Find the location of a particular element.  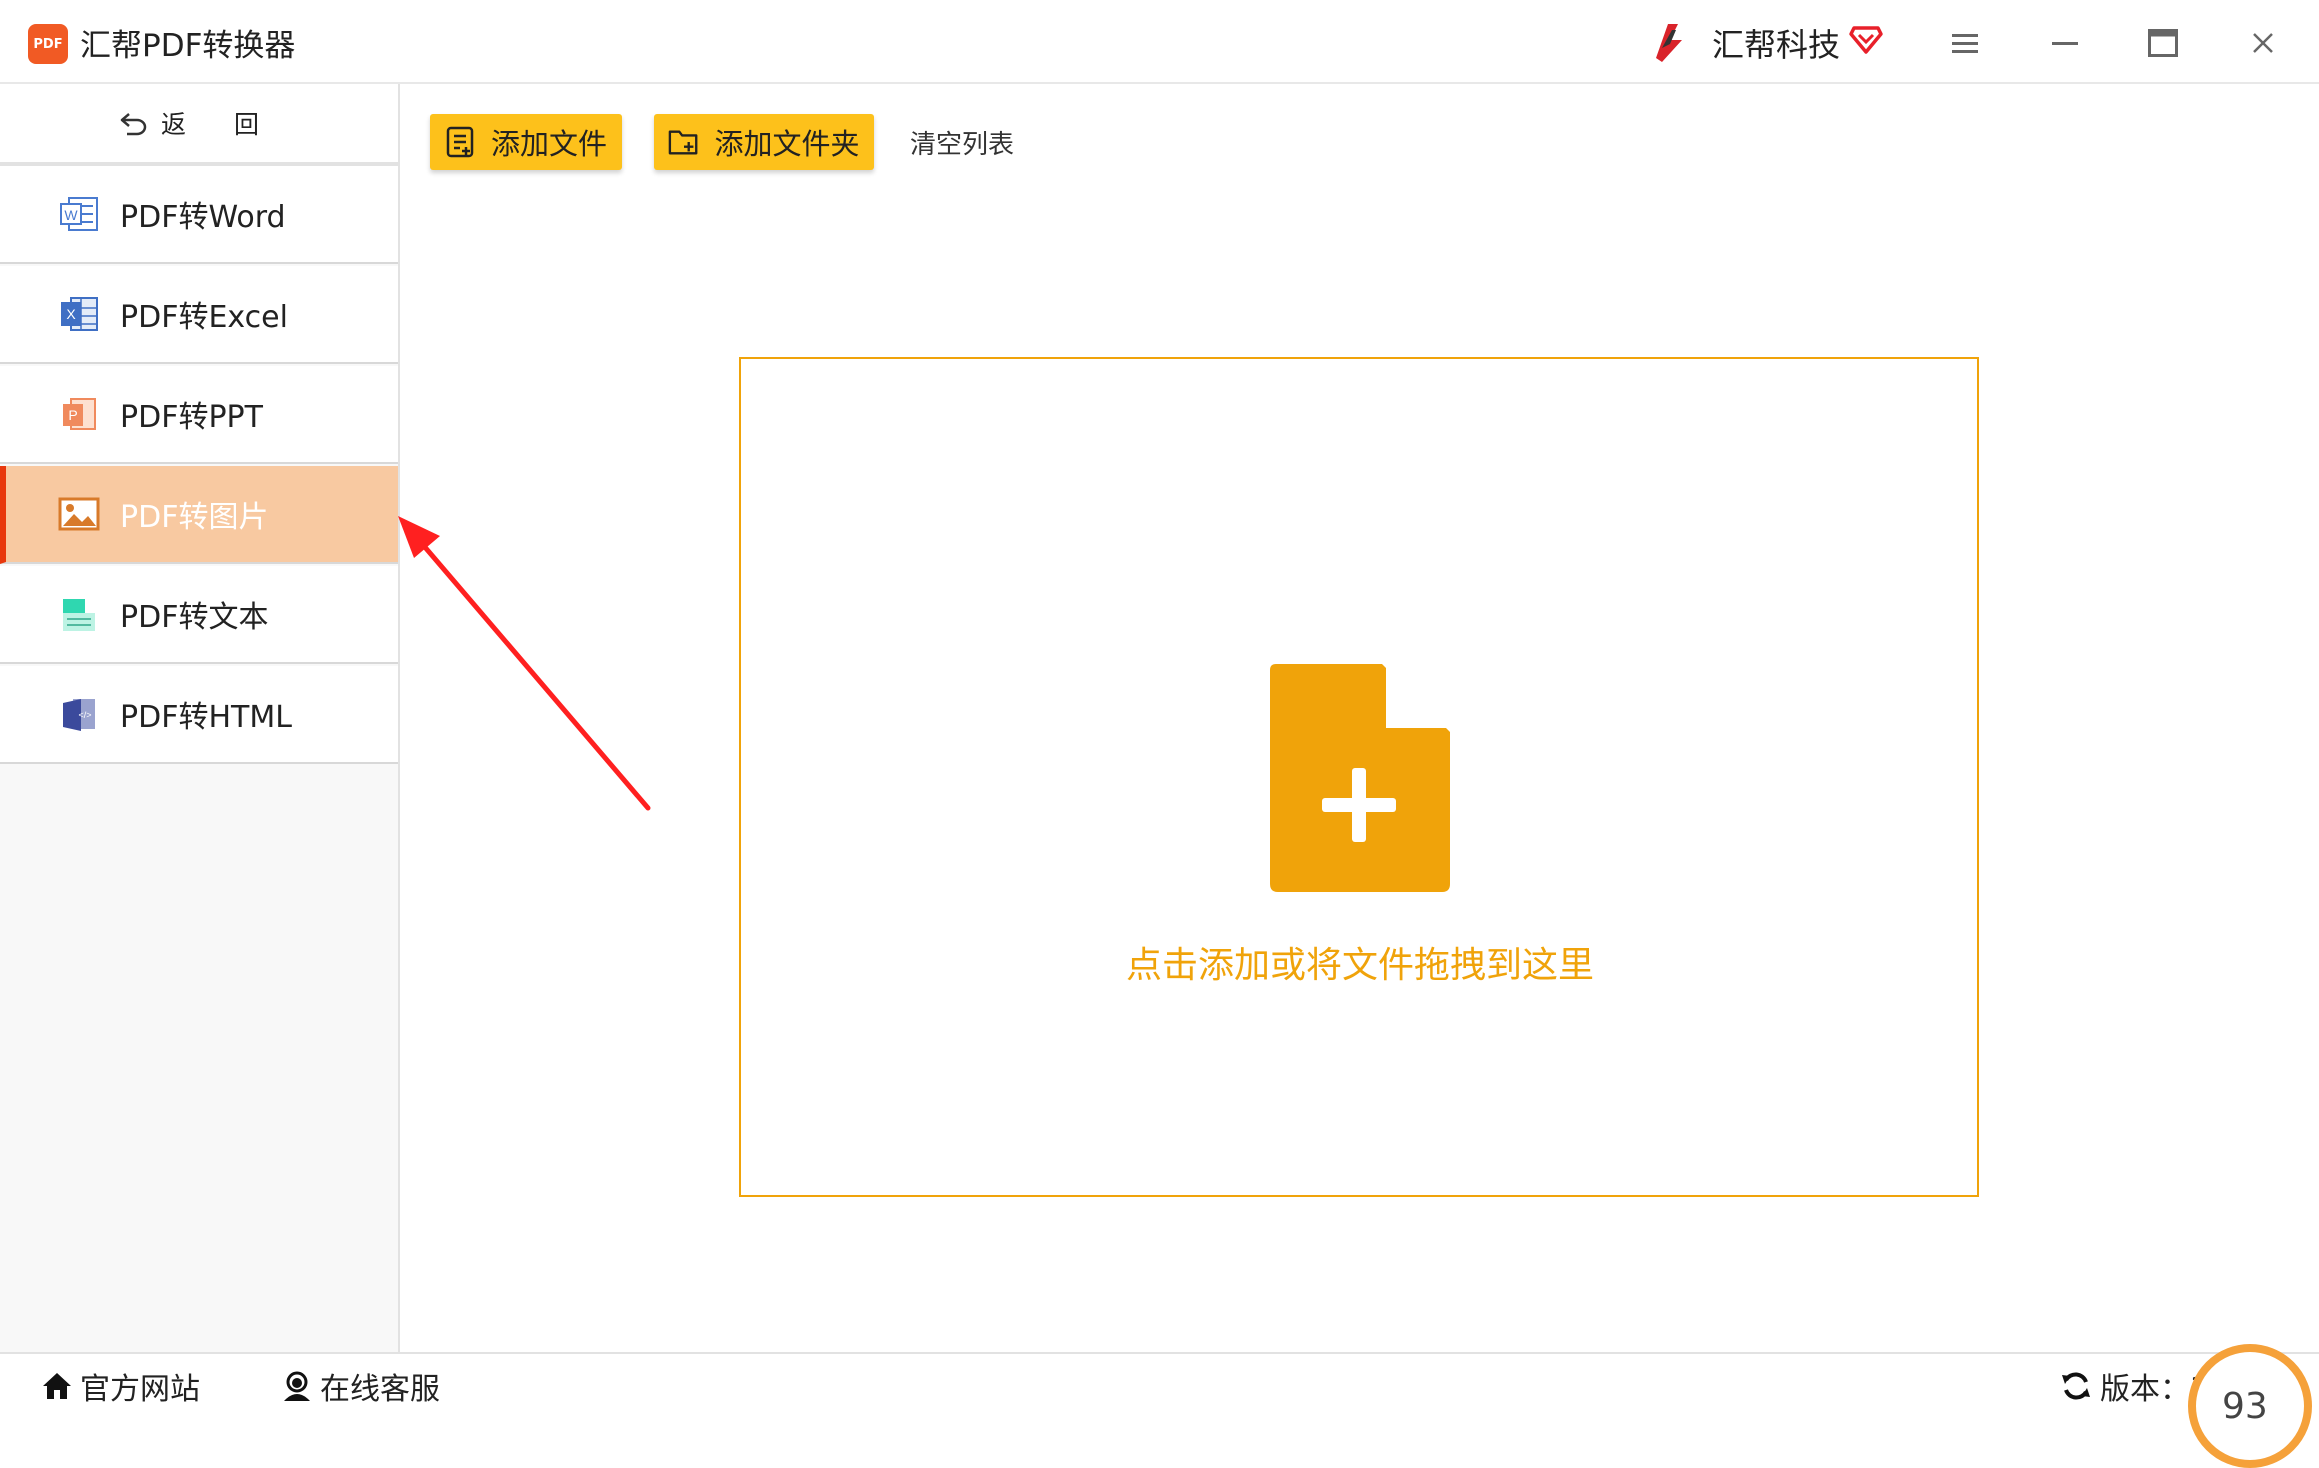

brand-logo-icon is located at coordinates (1669, 43).